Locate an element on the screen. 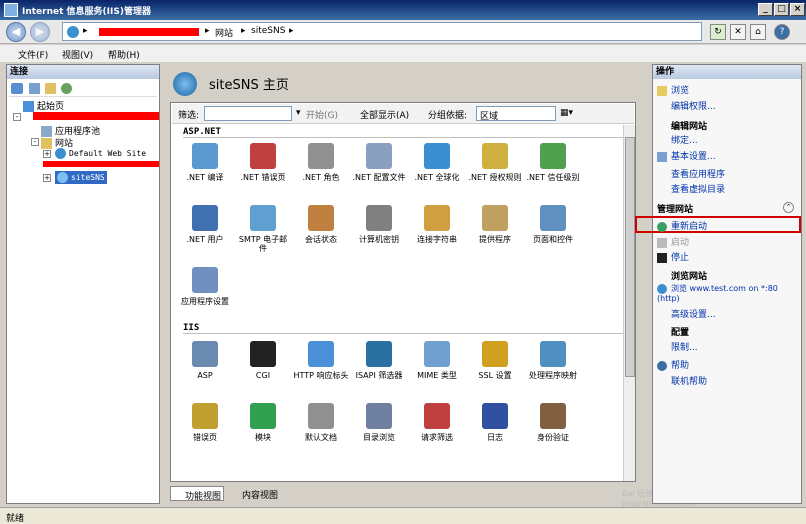 Image resolution: width=806 pixels, height=524 pixels. action-stop: 停止 is located at coordinates (673, 256).